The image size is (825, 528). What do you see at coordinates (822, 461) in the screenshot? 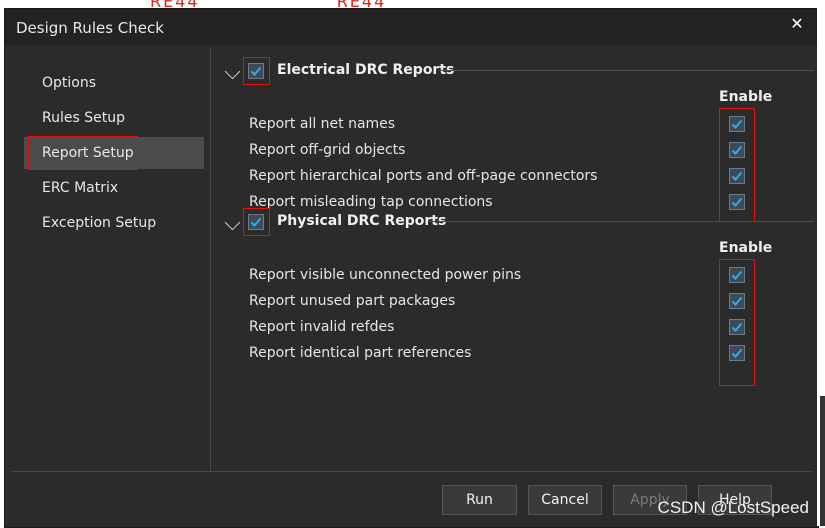
I see `background-right-edge` at bounding box center [822, 461].